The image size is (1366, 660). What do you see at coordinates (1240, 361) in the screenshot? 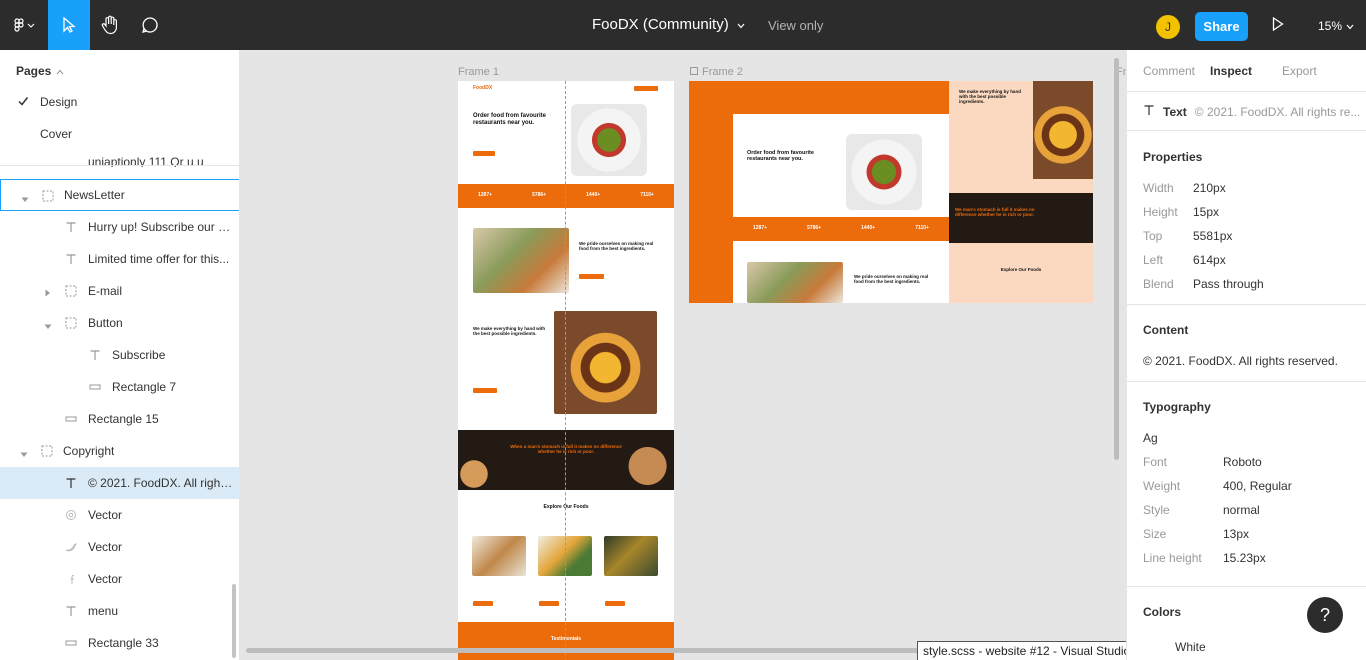
I see `content-value: © 2021. FoodDX. All rights reserved.` at bounding box center [1240, 361].